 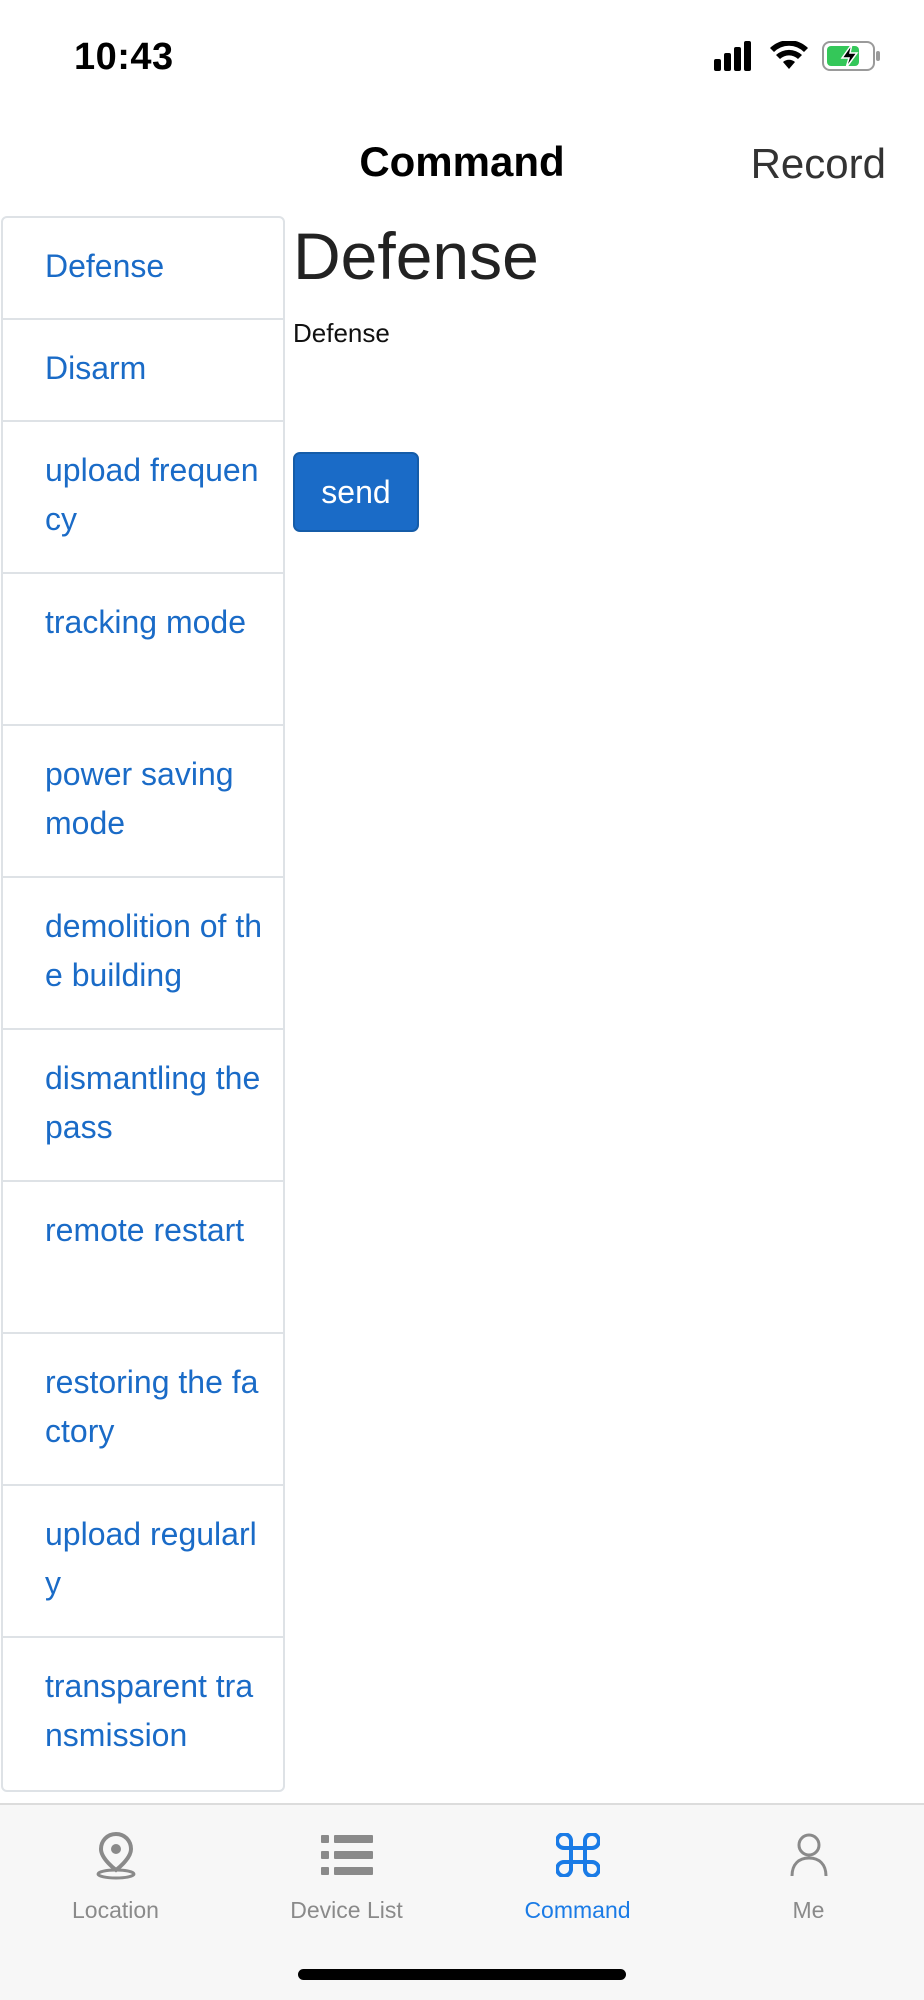 What do you see at coordinates (789, 58) in the screenshot?
I see `wifi-icon` at bounding box center [789, 58].